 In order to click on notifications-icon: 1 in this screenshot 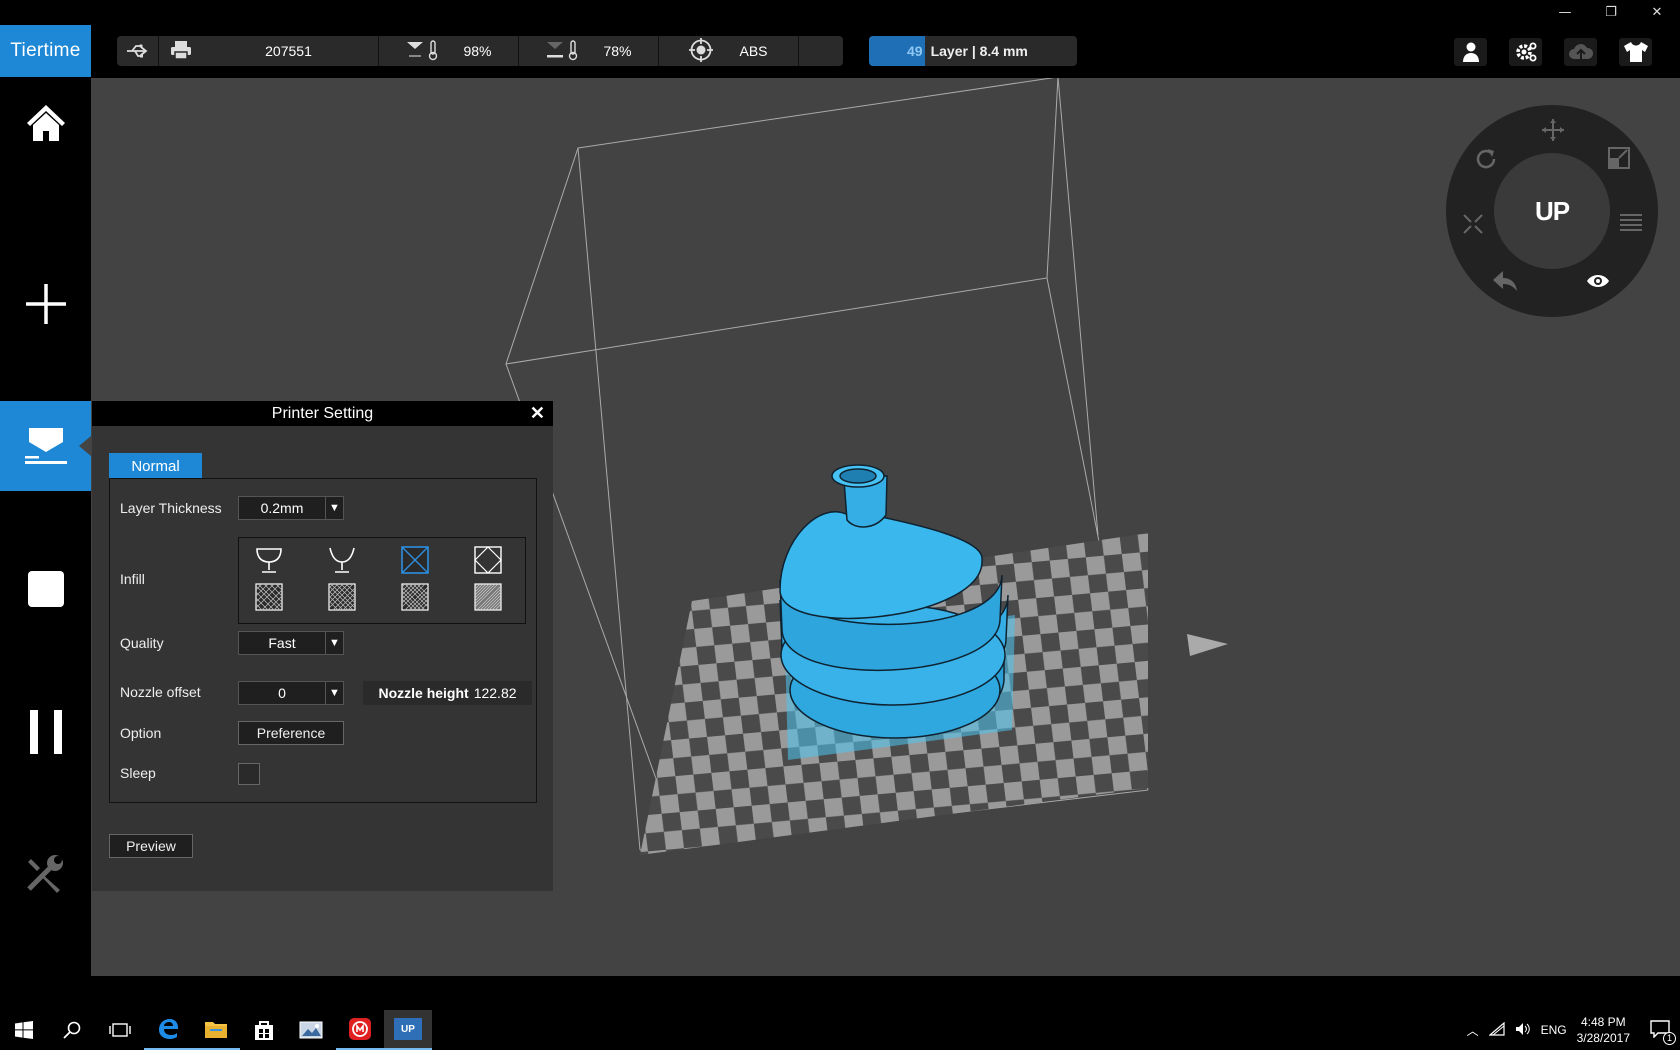, I will do `click(1663, 1032)`.